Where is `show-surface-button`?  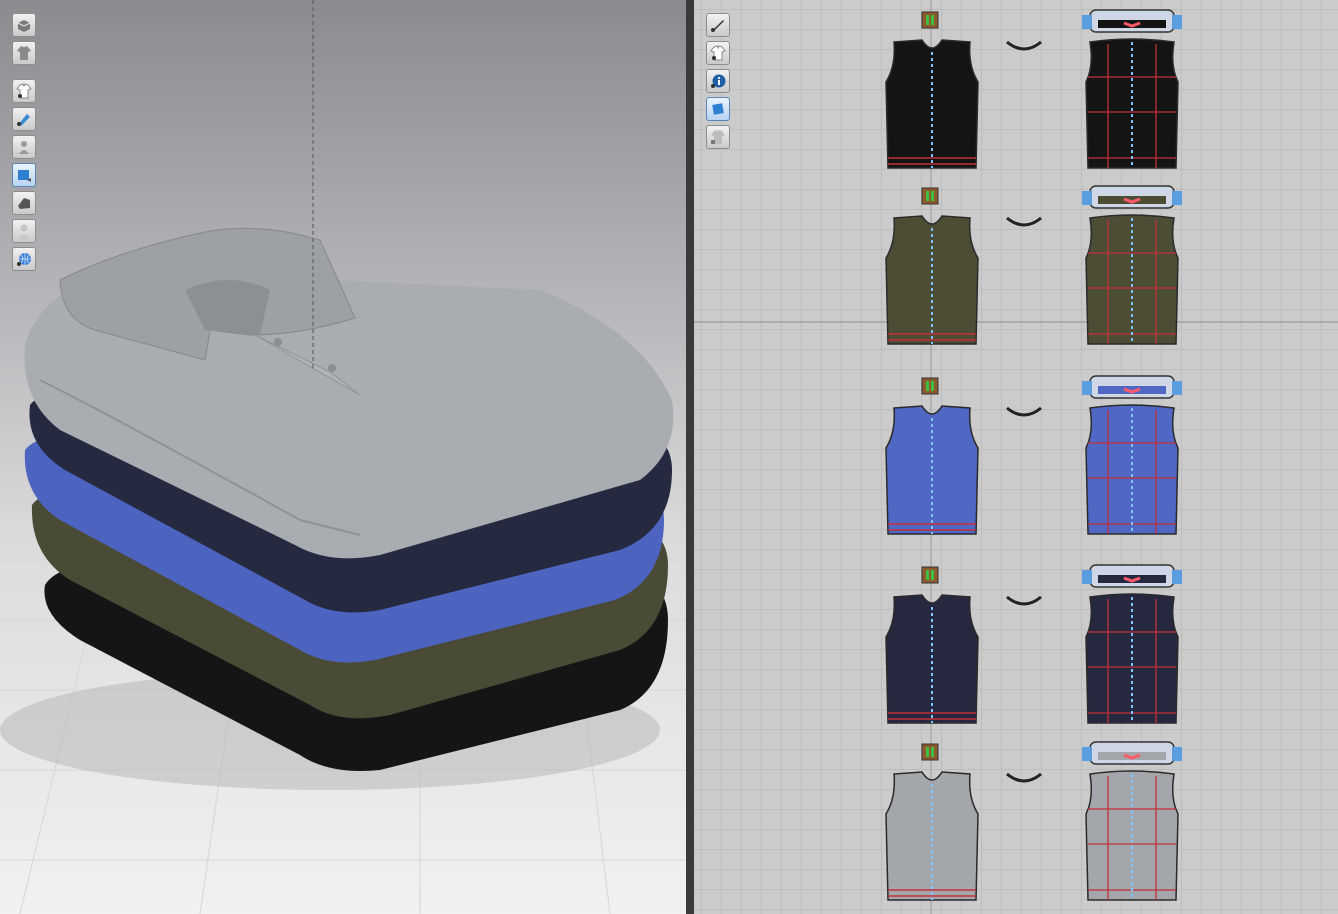 show-surface-button is located at coordinates (24, 203).